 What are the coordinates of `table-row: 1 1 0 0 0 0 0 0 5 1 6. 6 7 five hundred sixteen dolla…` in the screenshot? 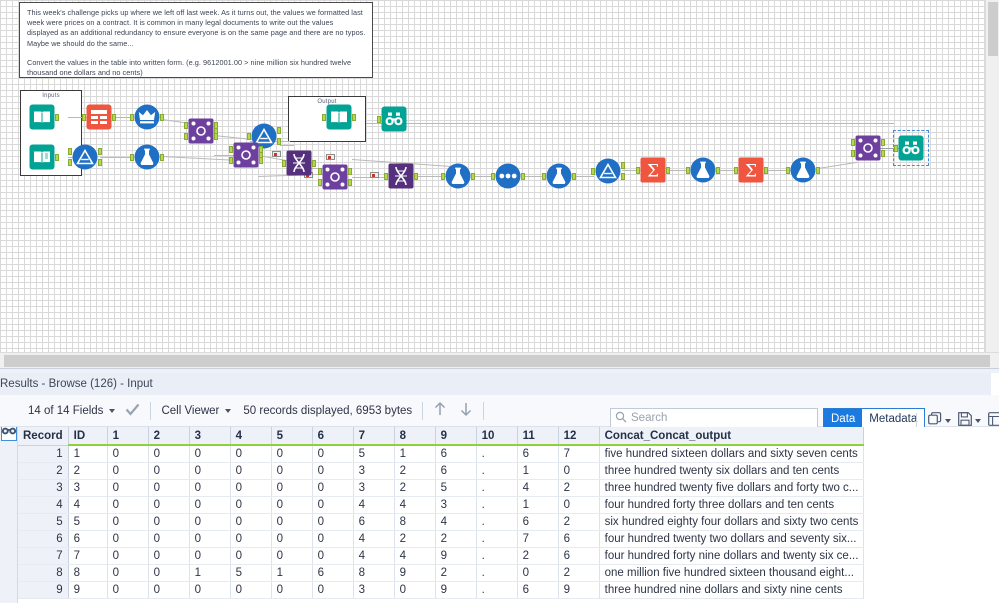 It's located at (508, 454).